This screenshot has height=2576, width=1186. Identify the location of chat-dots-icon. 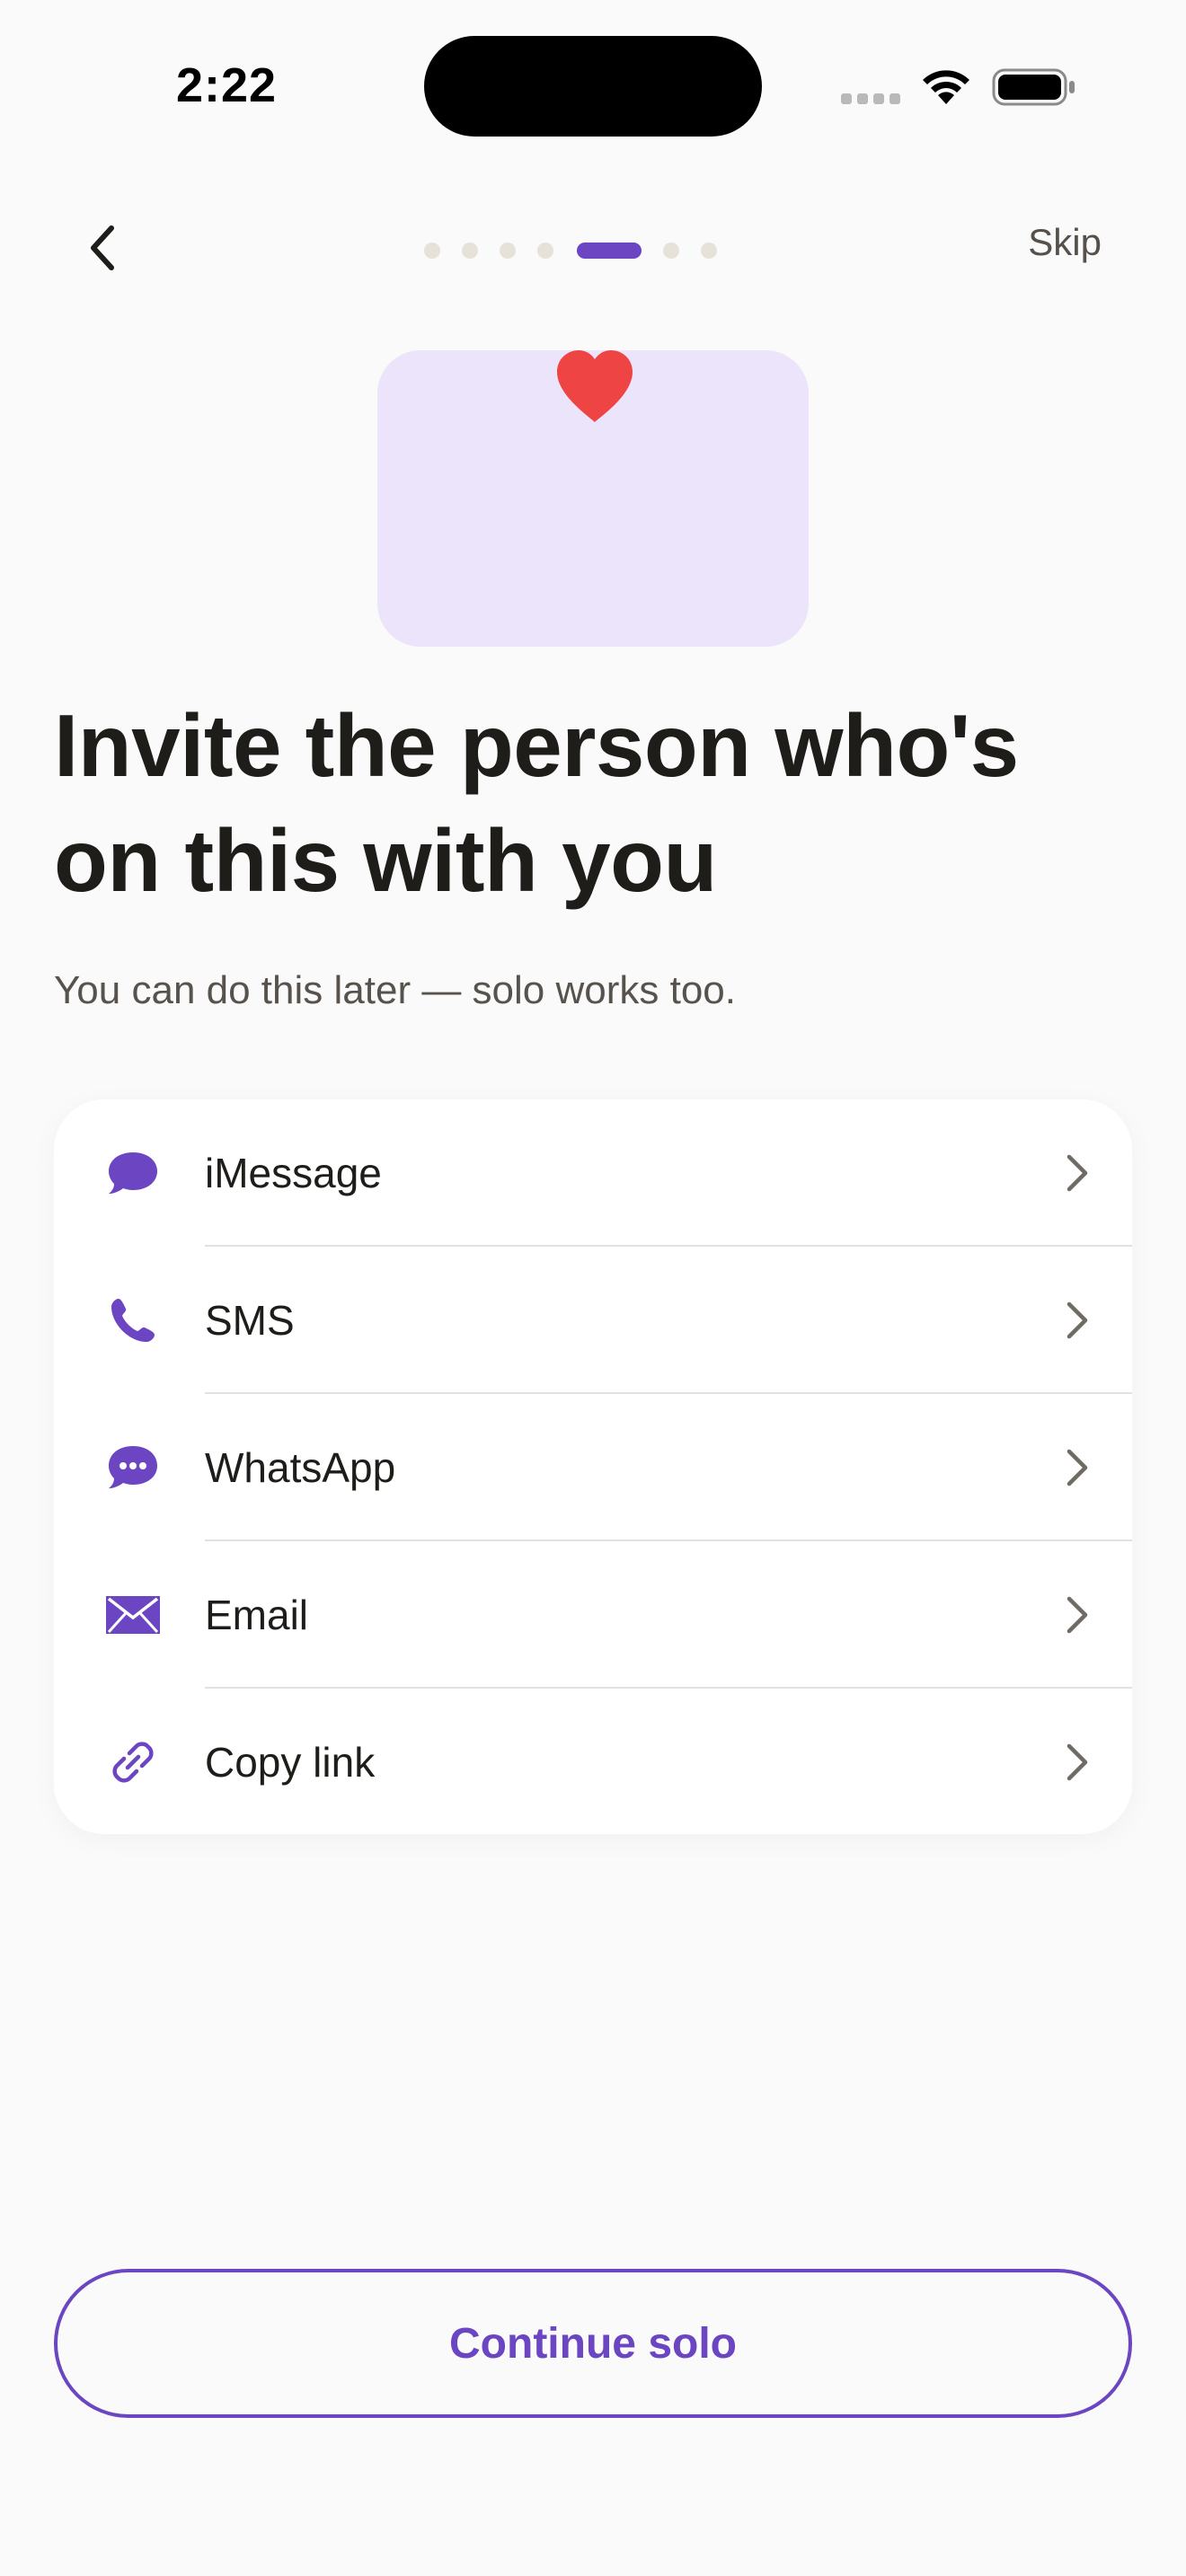
(133, 1468).